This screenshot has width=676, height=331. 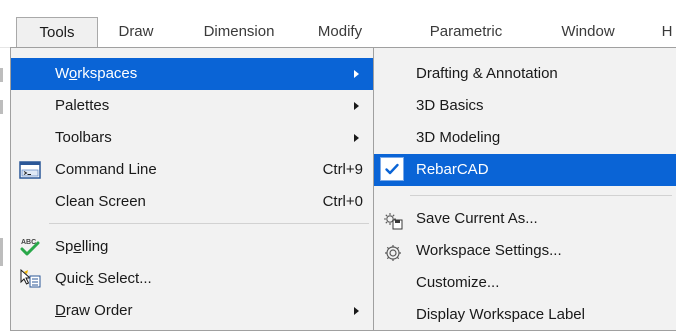 What do you see at coordinates (57, 32) in the screenshot?
I see `menubar-tools: Tools` at bounding box center [57, 32].